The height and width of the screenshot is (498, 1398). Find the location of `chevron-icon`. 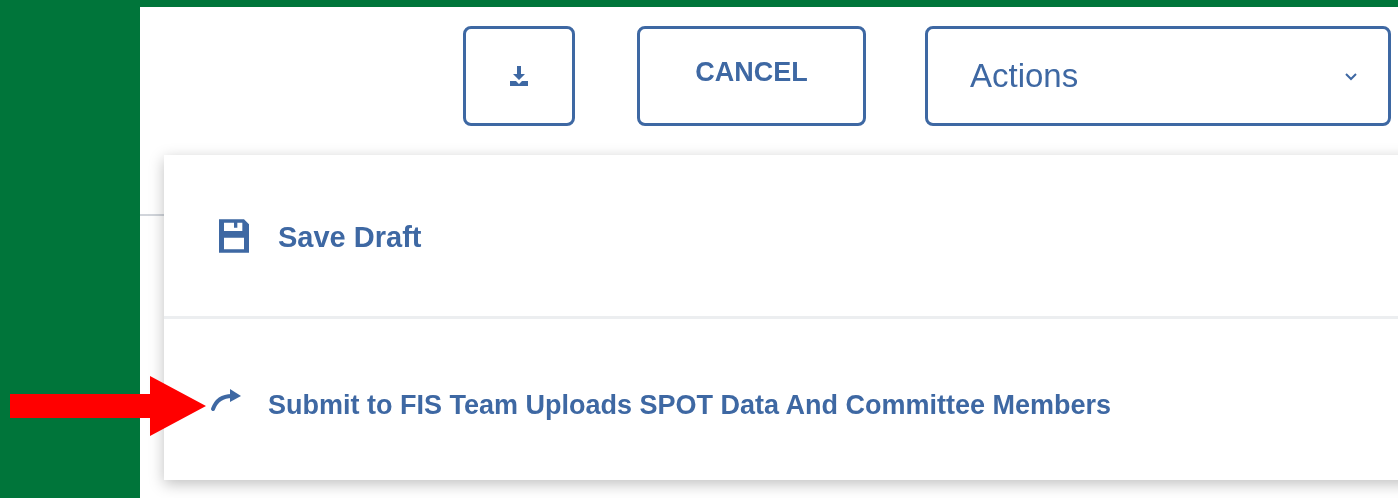

chevron-icon is located at coordinates (1351, 76).